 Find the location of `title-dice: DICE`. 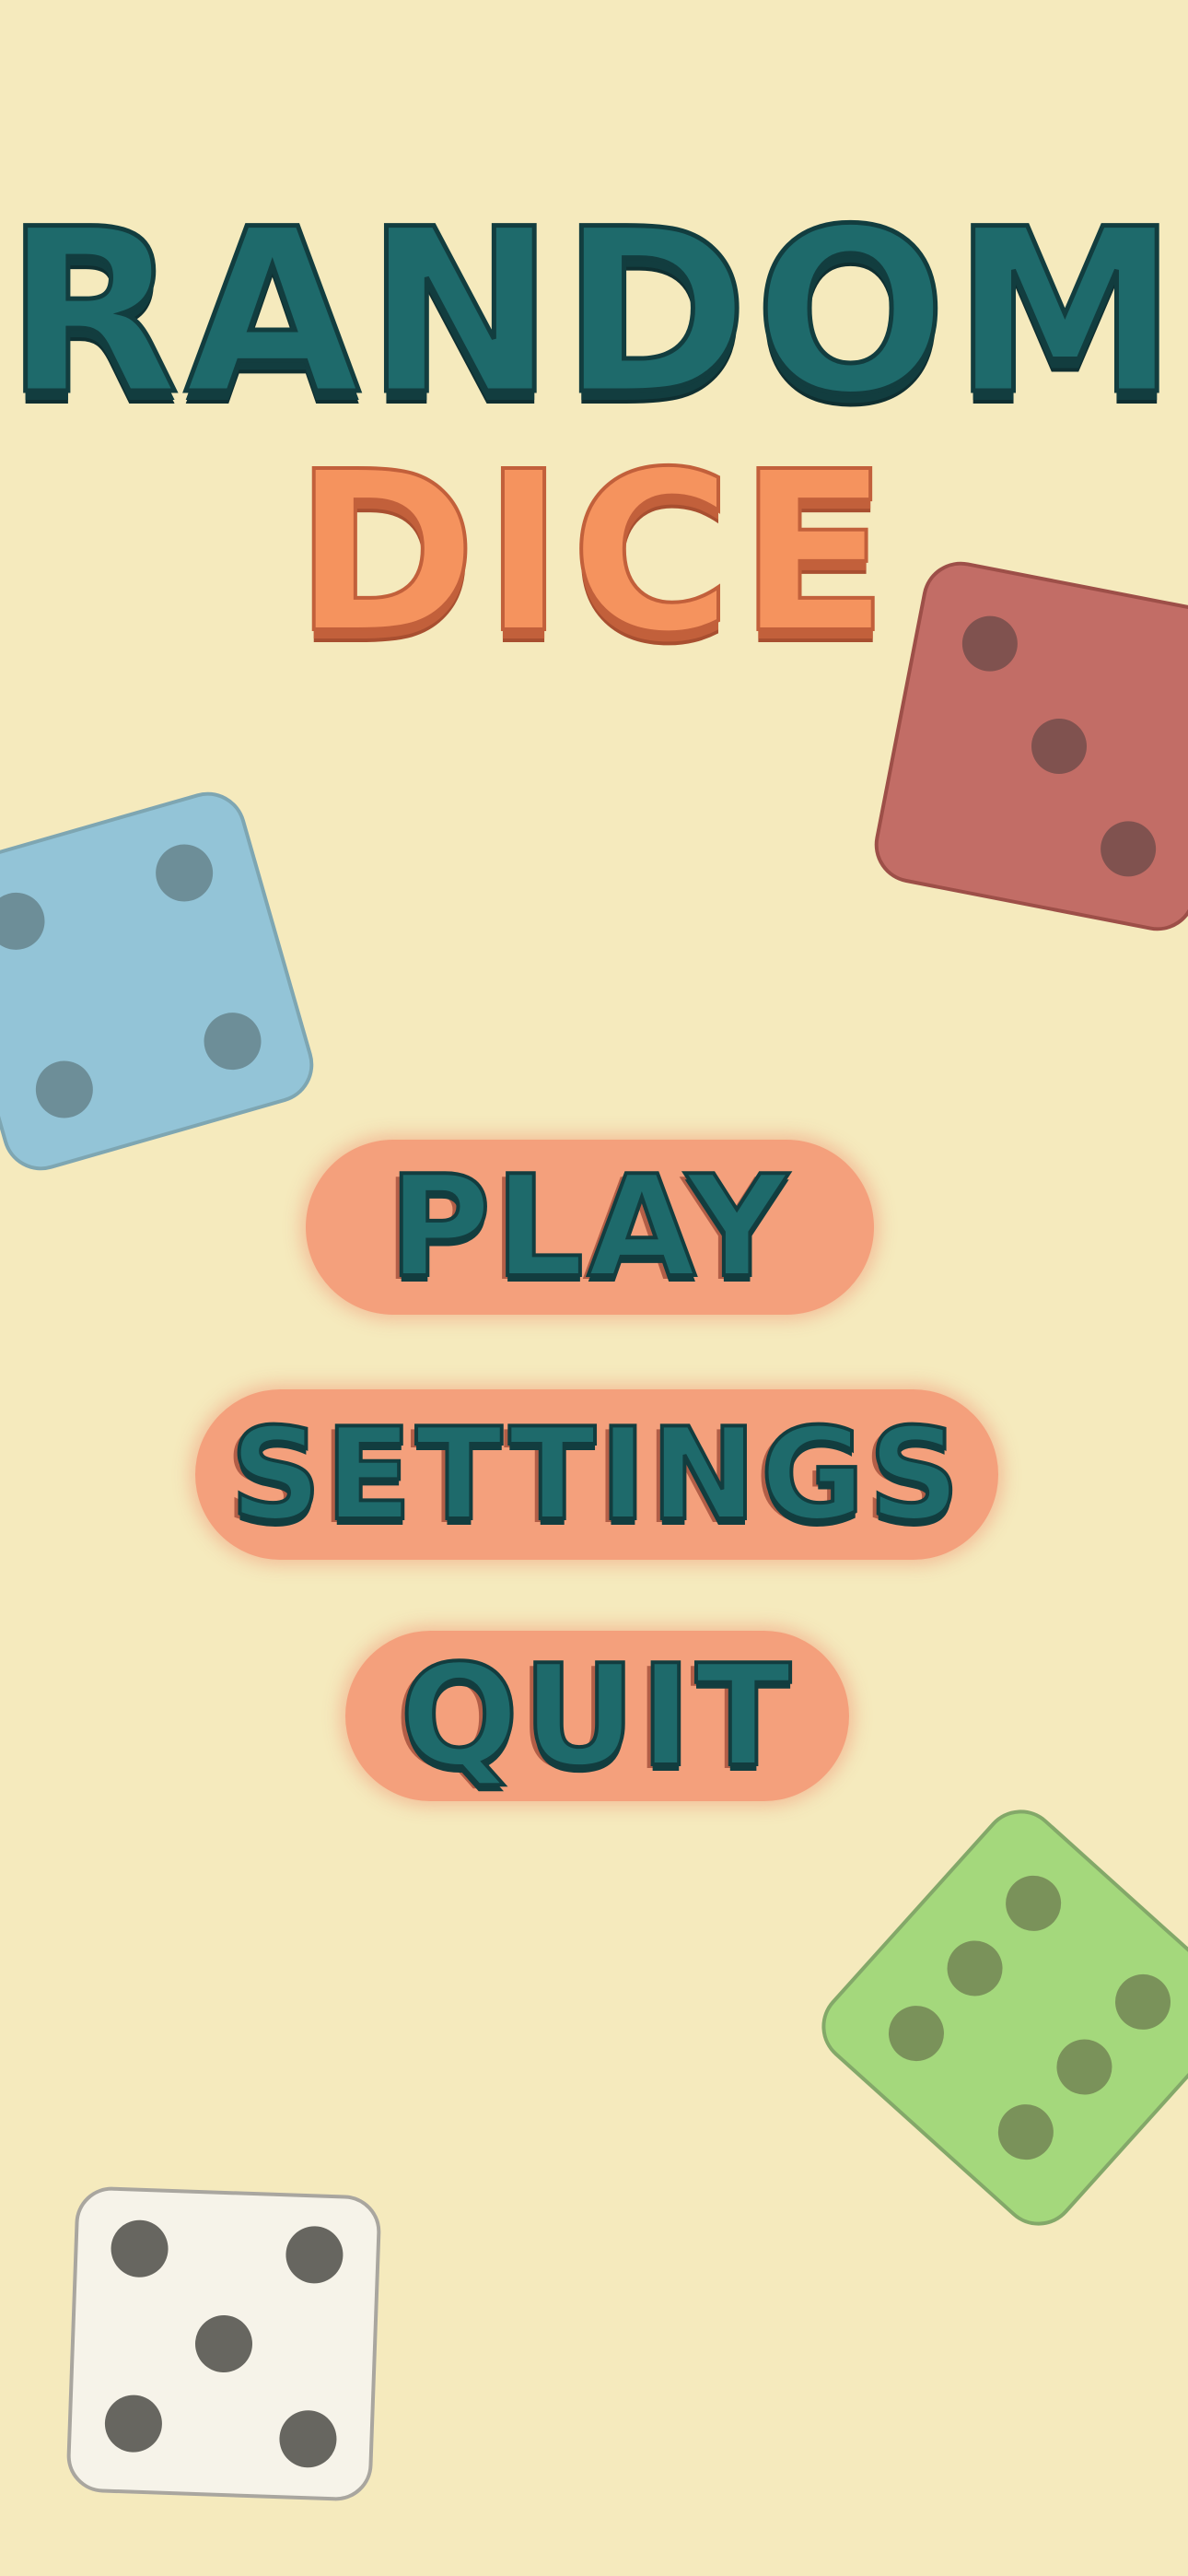

title-dice: DICE is located at coordinates (593, 553).